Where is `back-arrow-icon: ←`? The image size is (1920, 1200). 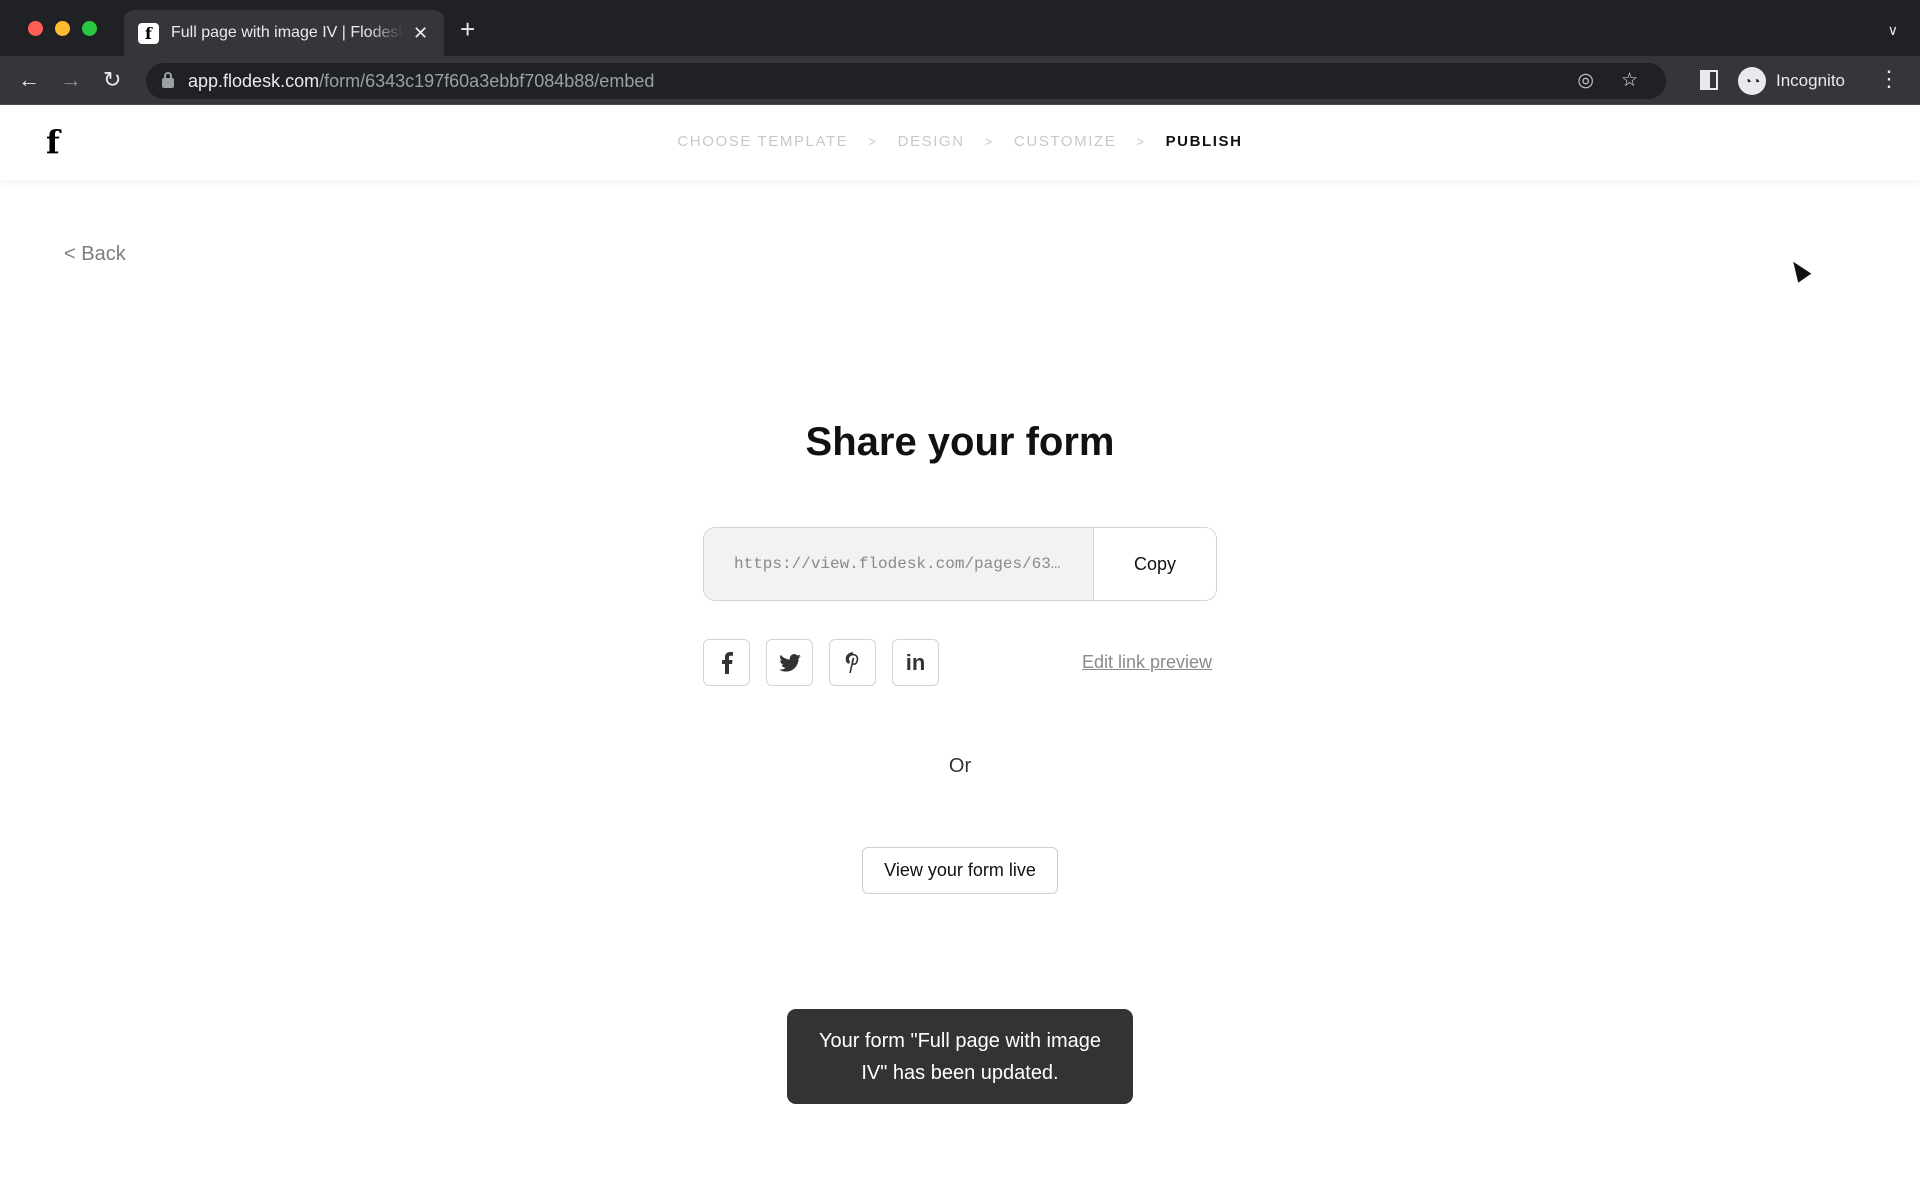
back-arrow-icon: ← is located at coordinates (29, 80).